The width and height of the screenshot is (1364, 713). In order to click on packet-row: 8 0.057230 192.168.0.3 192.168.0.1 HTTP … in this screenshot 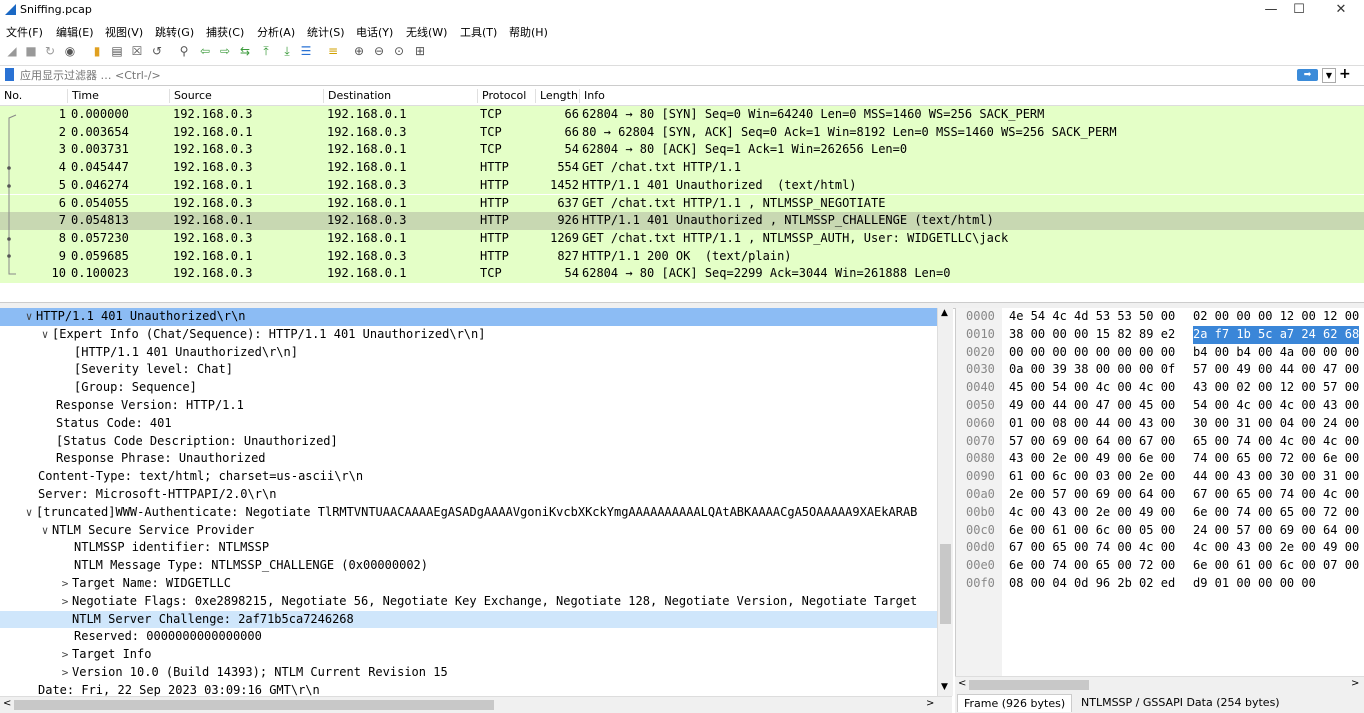, I will do `click(682, 238)`.